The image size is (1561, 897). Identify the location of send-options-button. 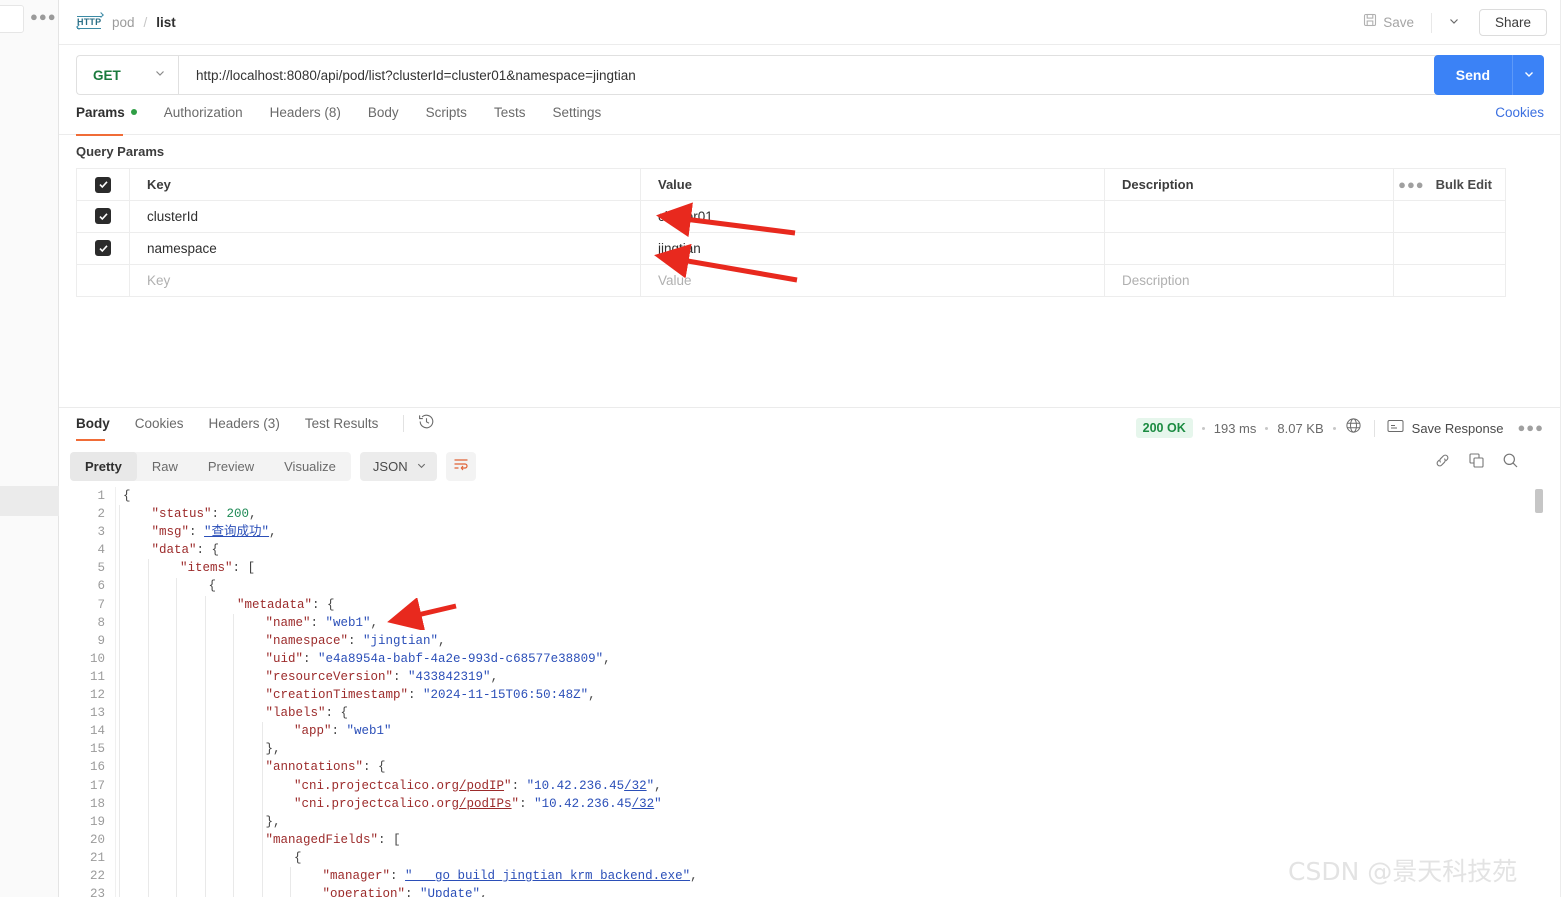
(1528, 75).